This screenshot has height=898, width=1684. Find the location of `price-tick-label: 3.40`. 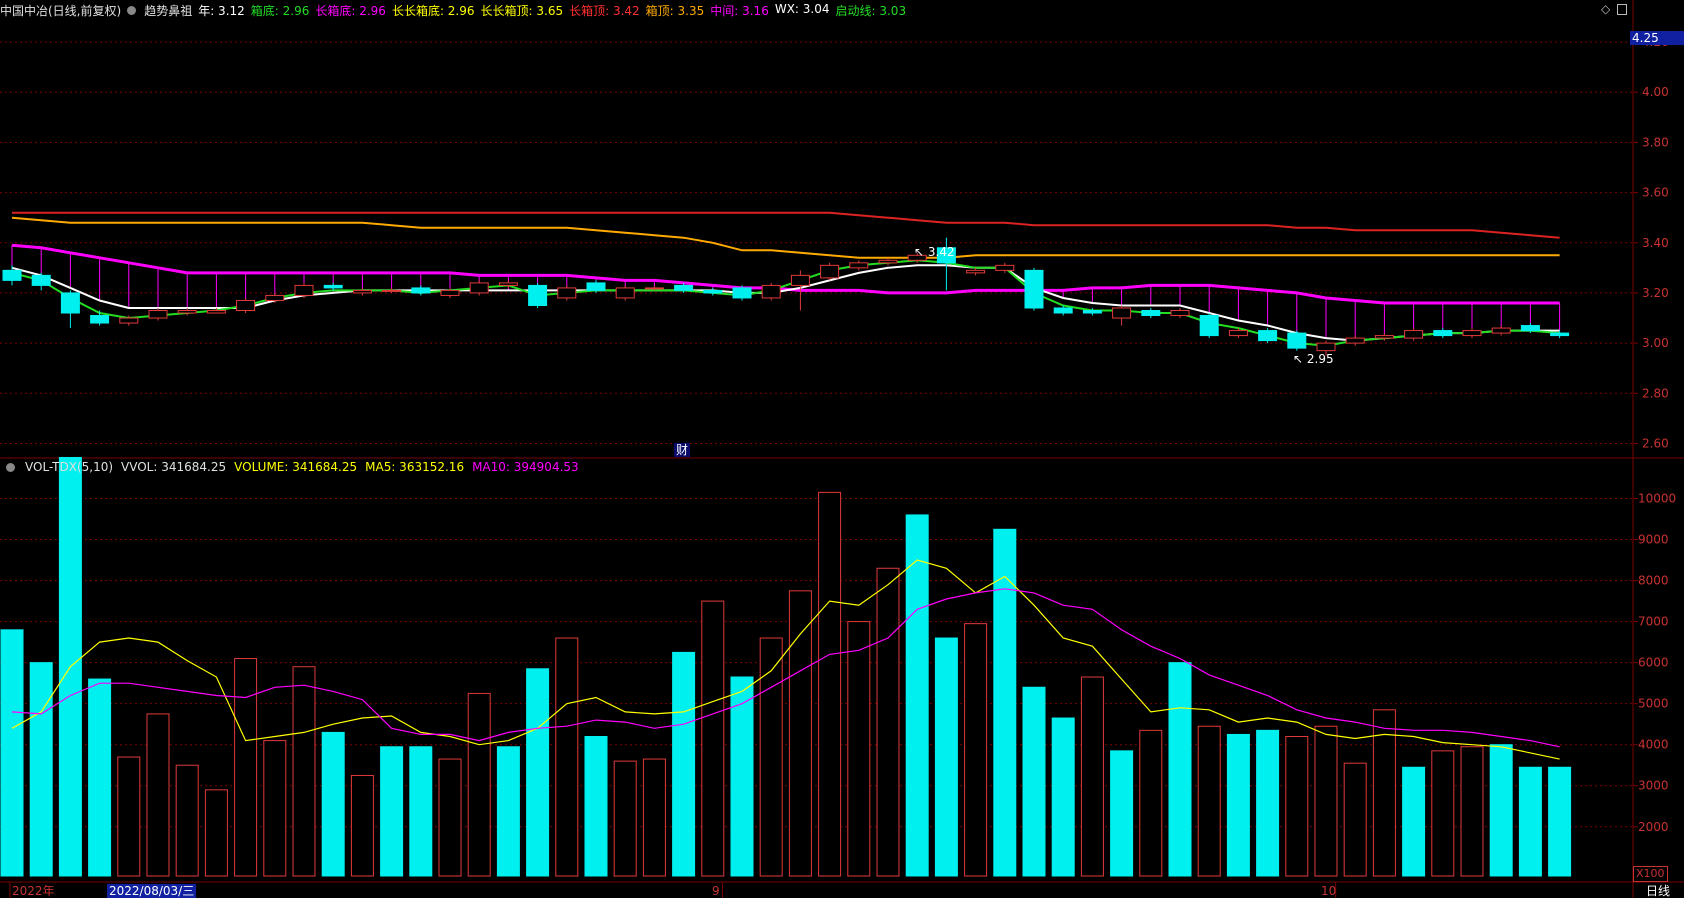

price-tick-label: 3.40 is located at coordinates (1655, 243).